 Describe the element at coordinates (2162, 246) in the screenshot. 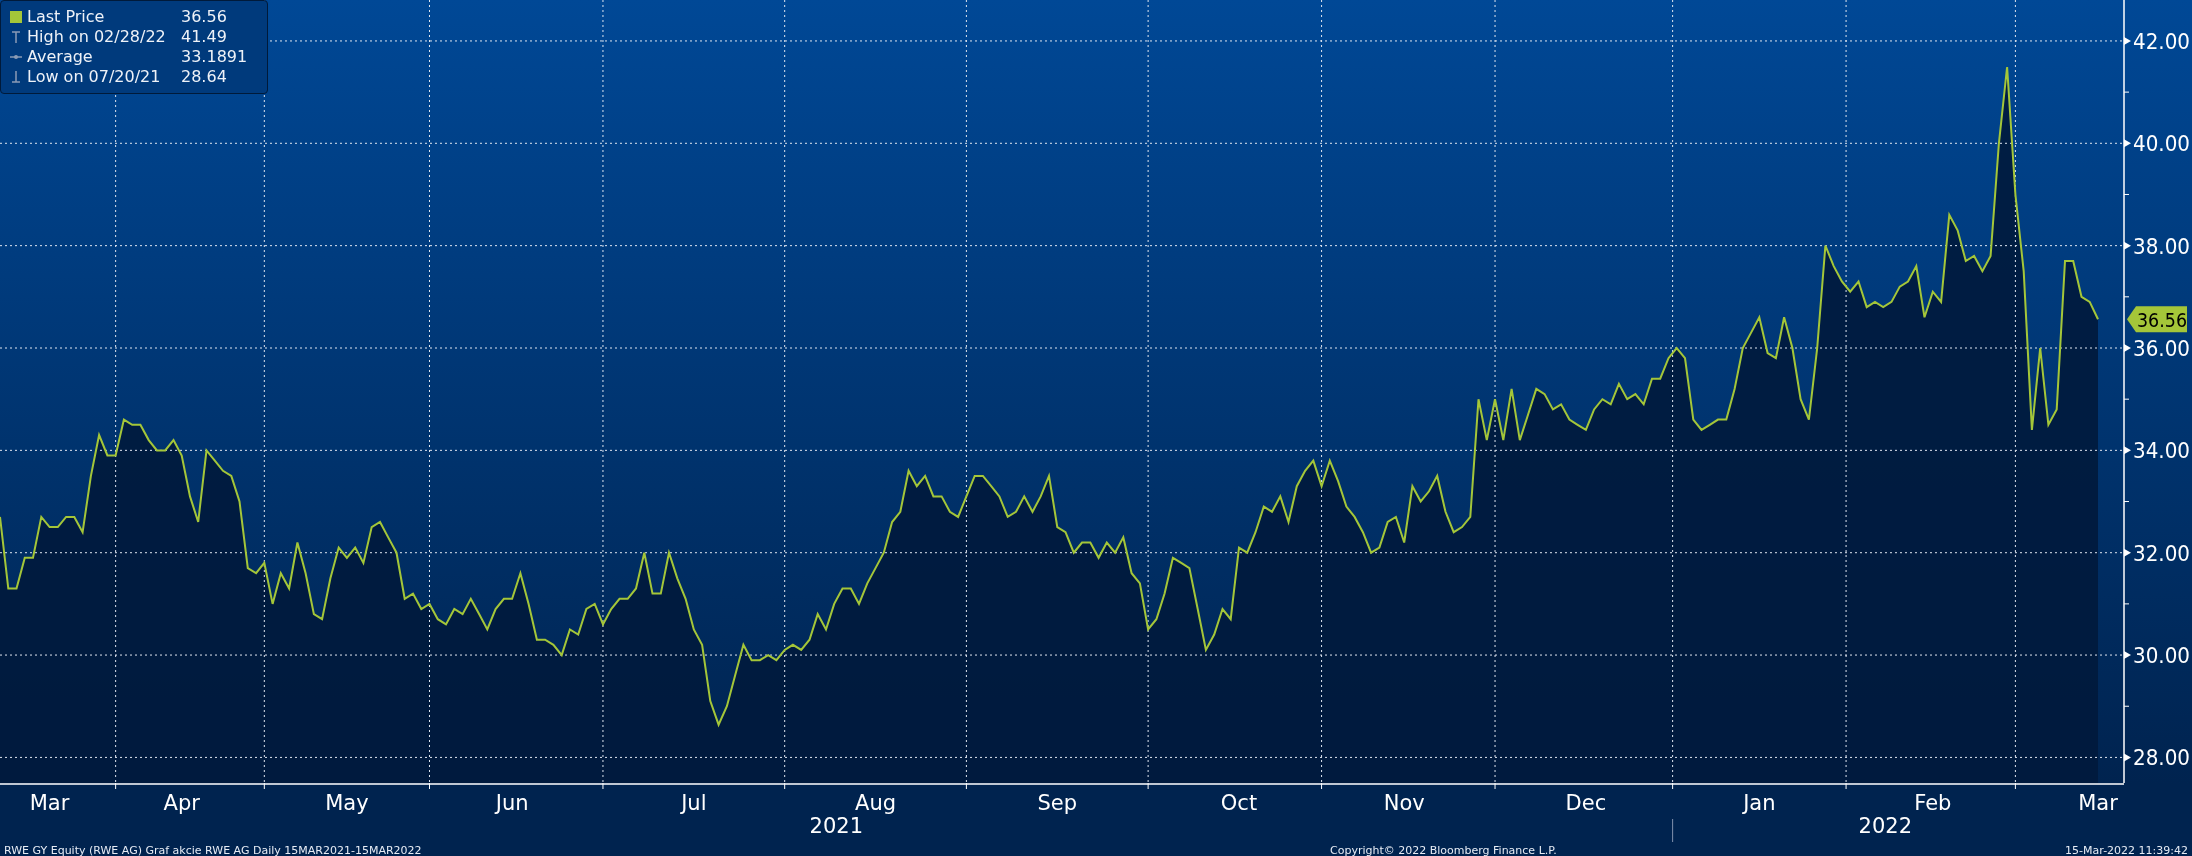

I see `y-axis-label: 38.00` at that location.